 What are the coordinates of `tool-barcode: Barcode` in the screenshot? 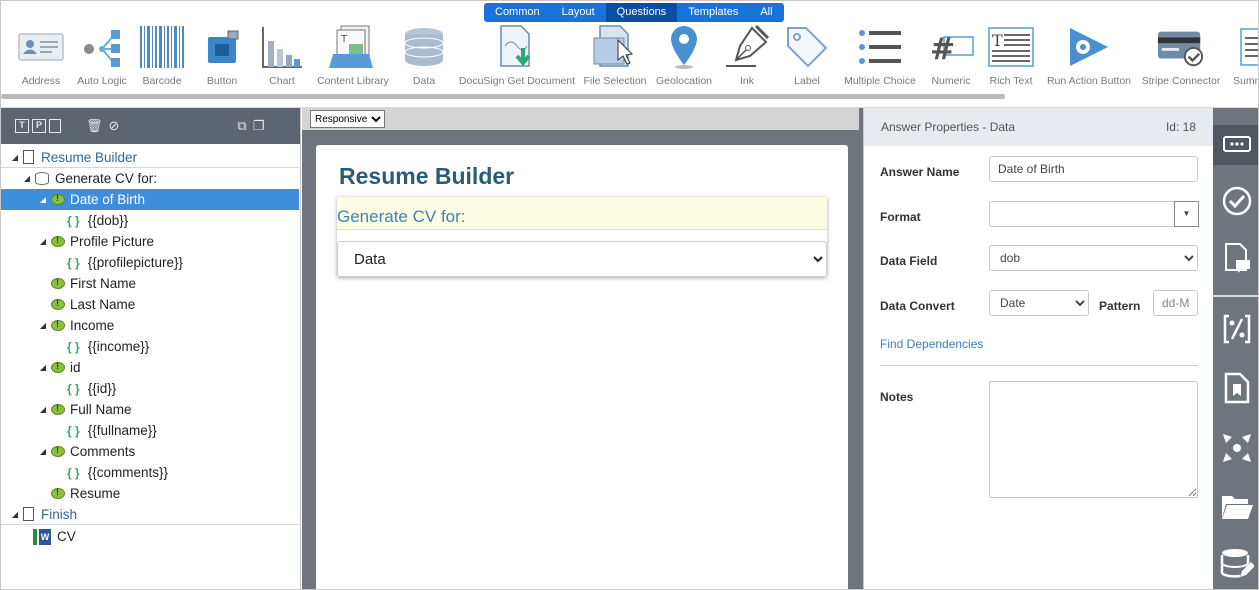 It's located at (162, 56).